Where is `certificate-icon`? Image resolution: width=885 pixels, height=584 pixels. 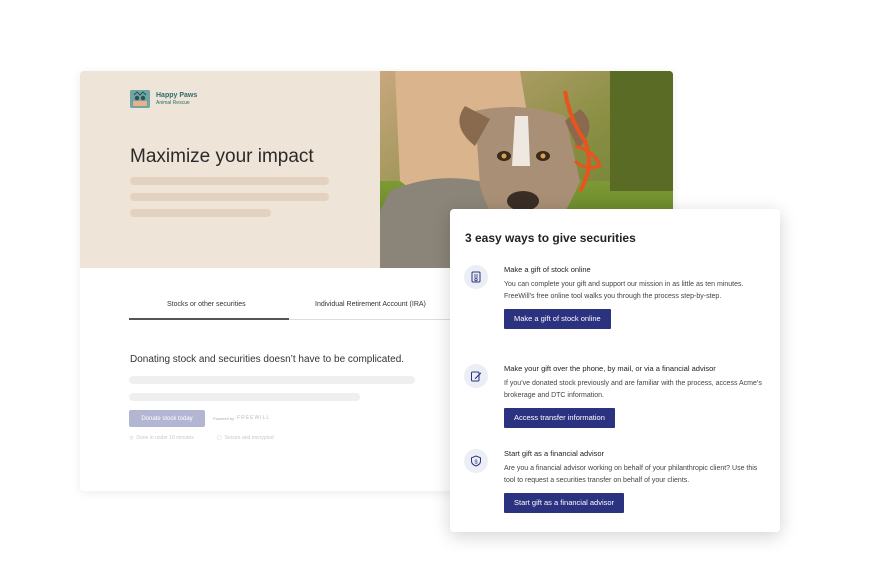 certificate-icon is located at coordinates (476, 277).